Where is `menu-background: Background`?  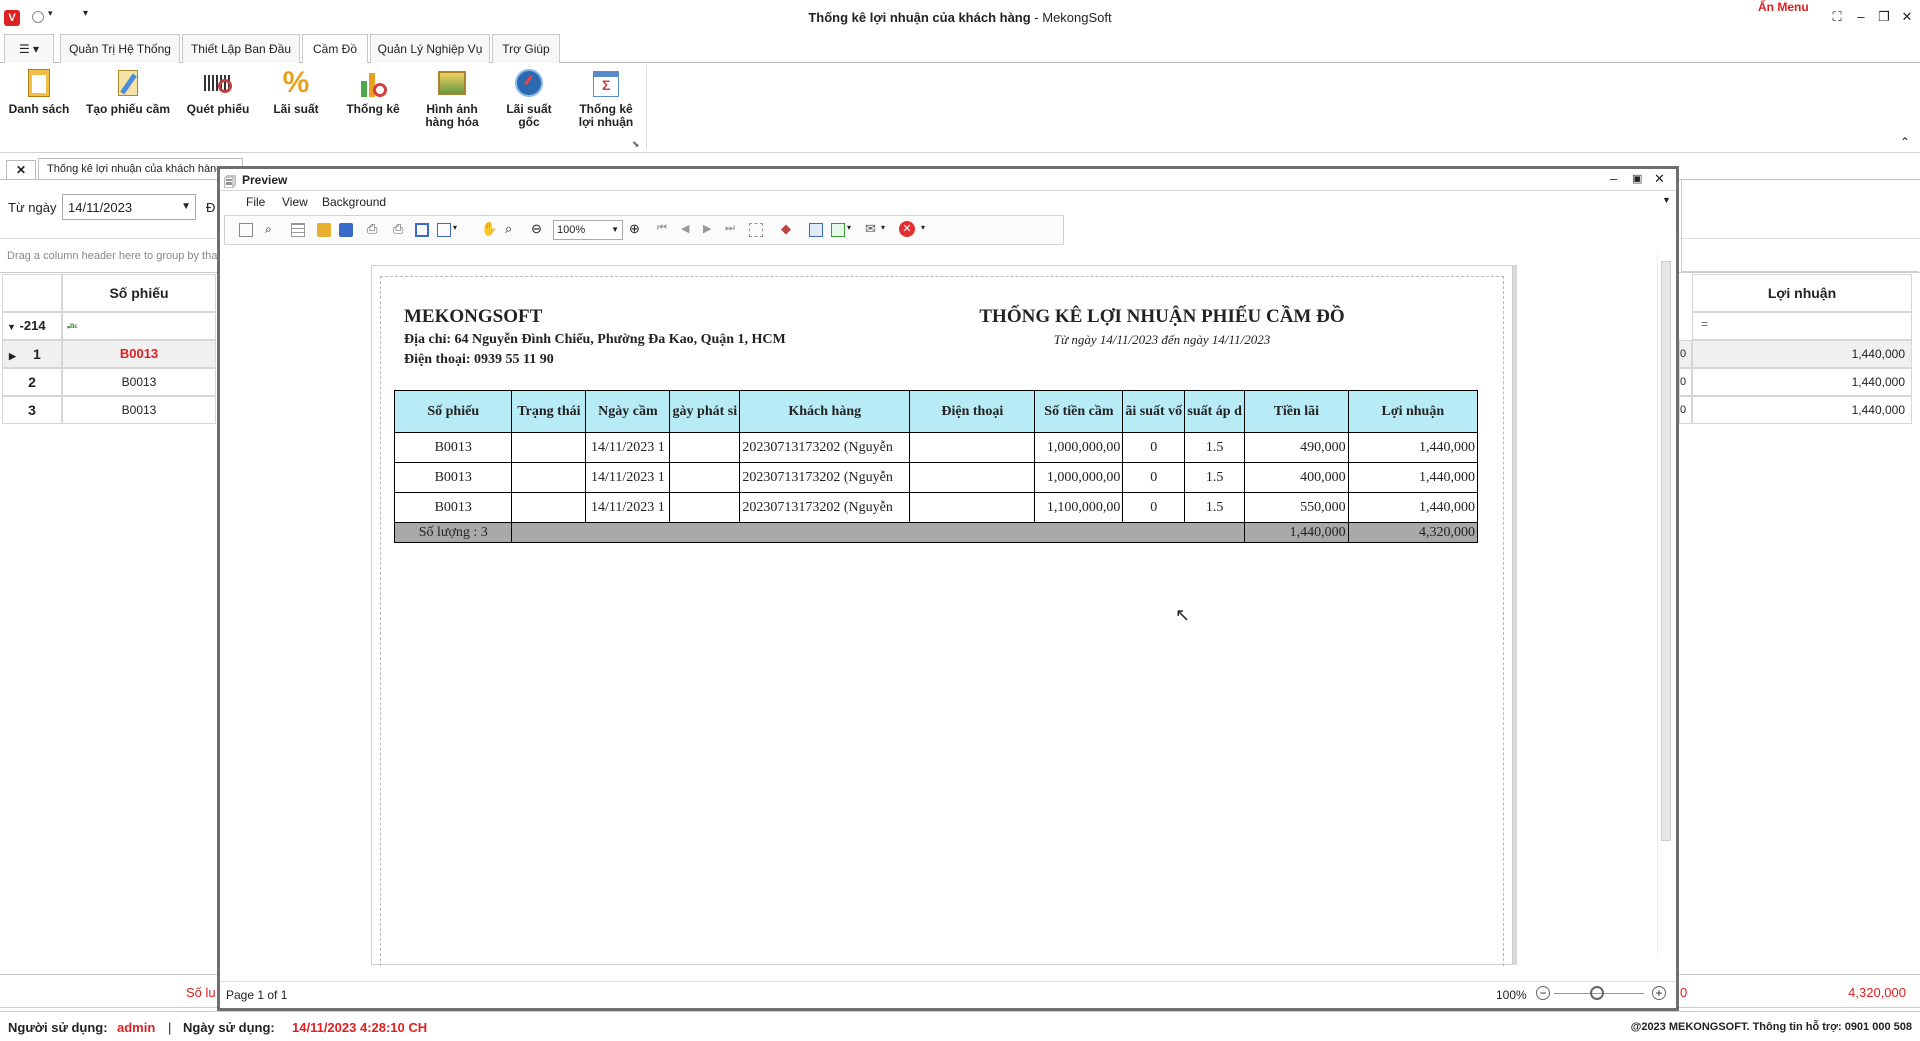
menu-background: Background is located at coordinates (354, 202).